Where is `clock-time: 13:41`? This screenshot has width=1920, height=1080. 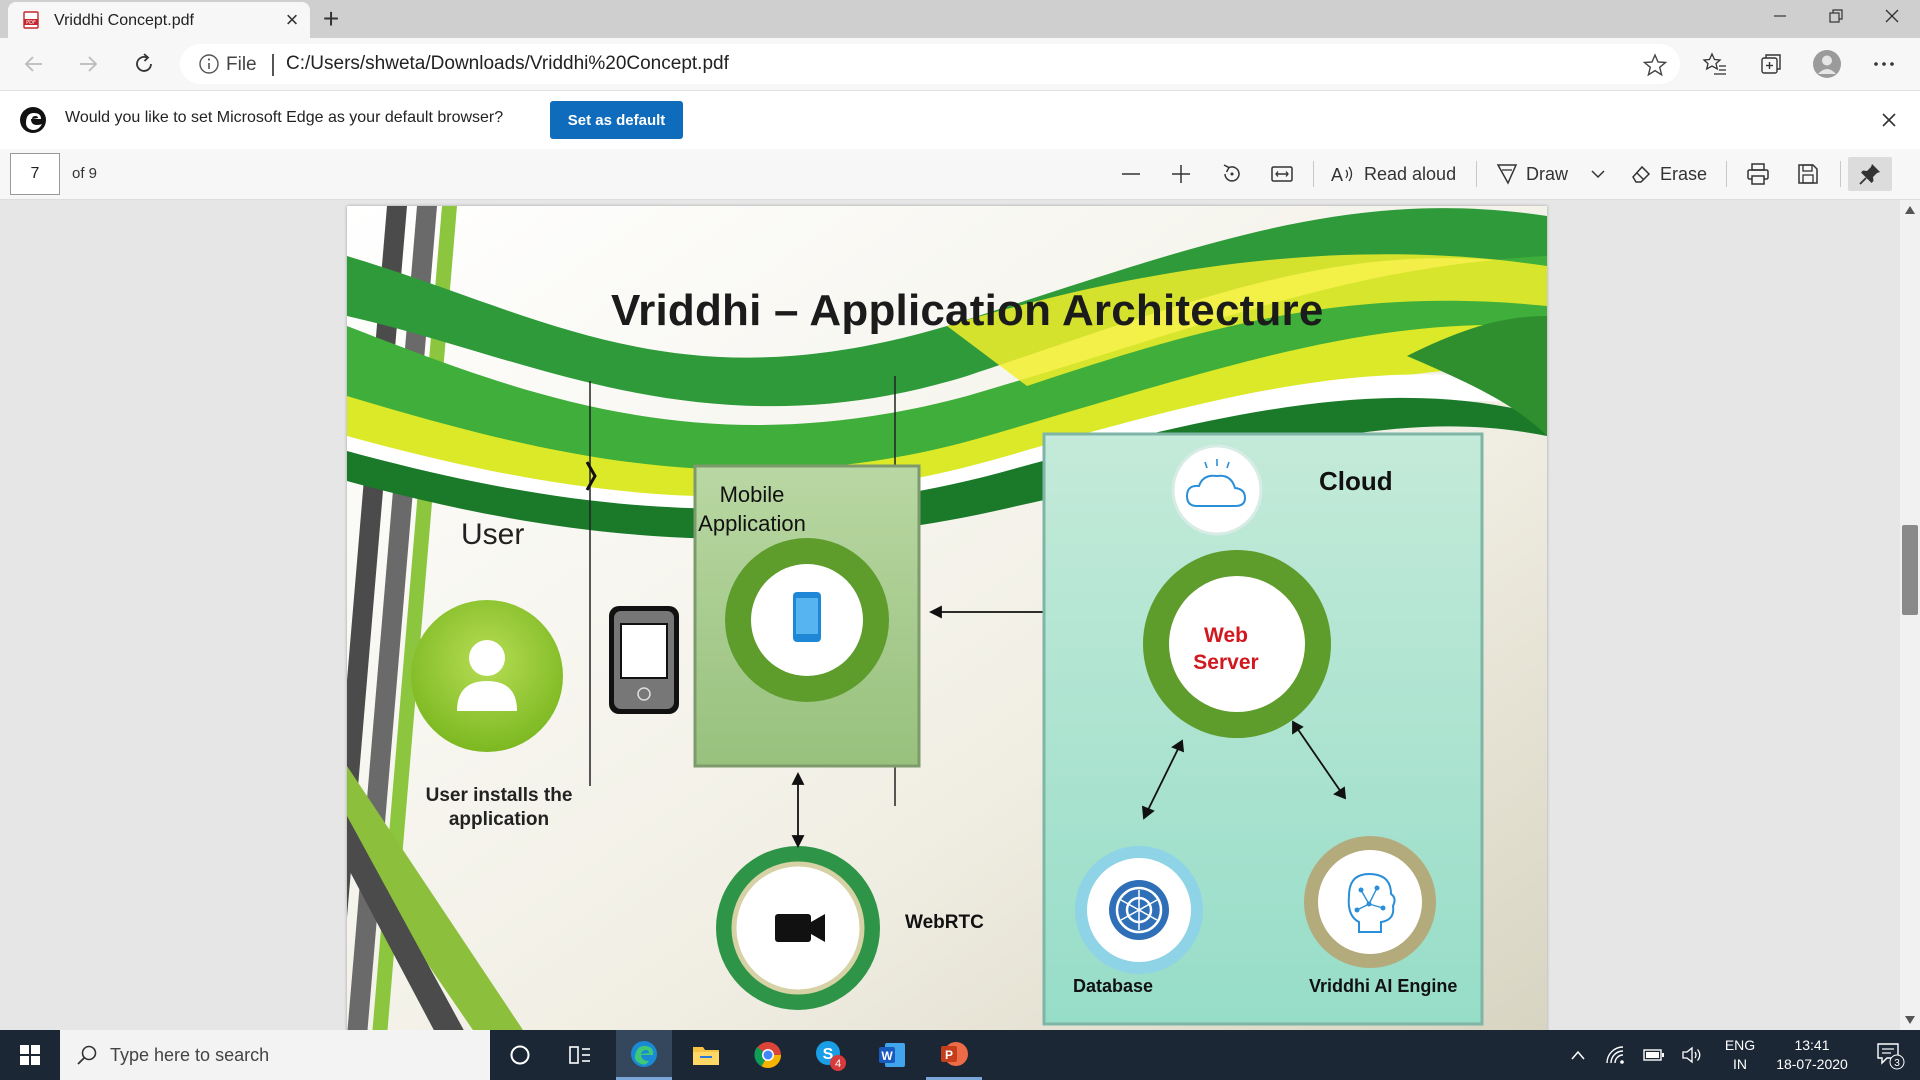 clock-time: 13:41 is located at coordinates (1812, 1045).